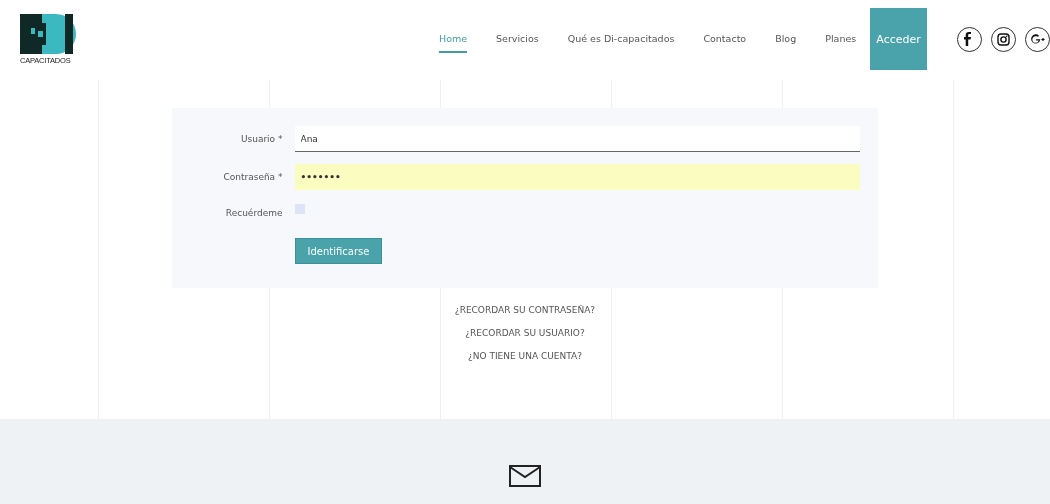  What do you see at coordinates (252, 177) in the screenshot?
I see `field-label: Contraseña *` at bounding box center [252, 177].